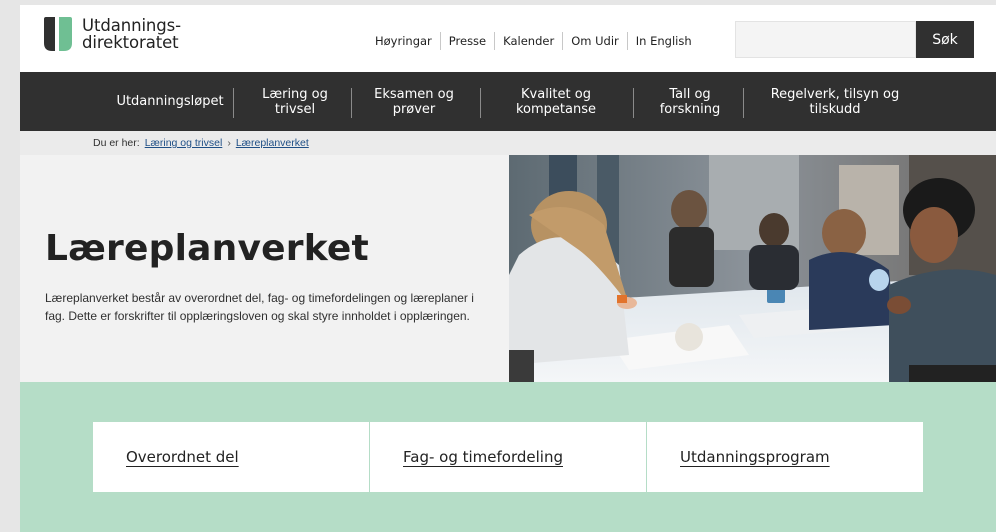  I want to click on nav-item-eksamen-og-prover: Eksamen og prøver, so click(414, 101).